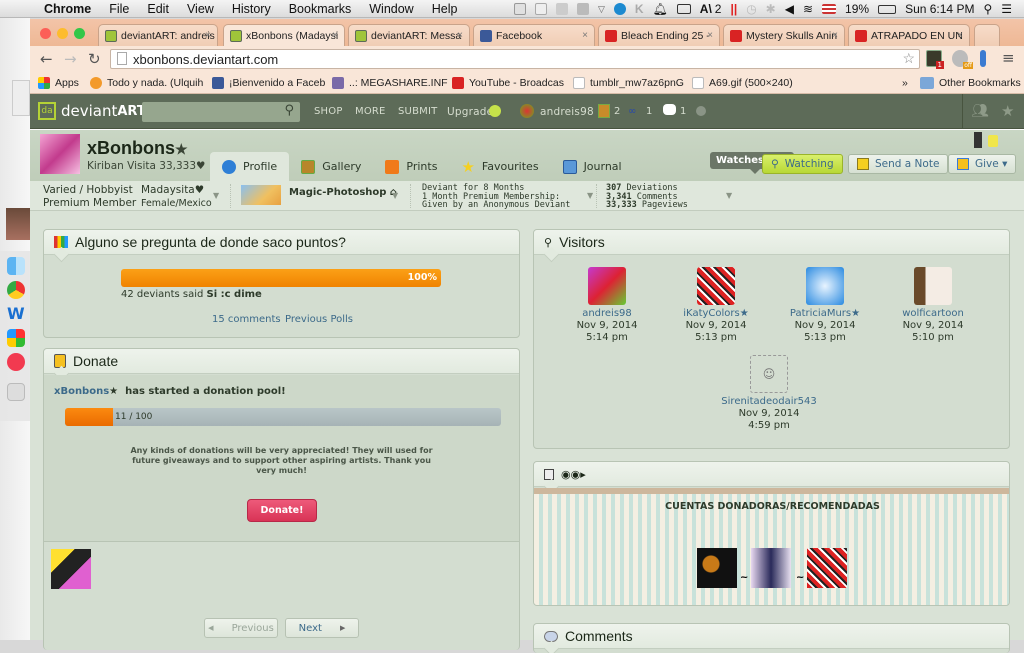 The width and height of the screenshot is (1024, 653). Describe the element at coordinates (978, 140) in the screenshot. I see `llama-badge-icon` at that location.